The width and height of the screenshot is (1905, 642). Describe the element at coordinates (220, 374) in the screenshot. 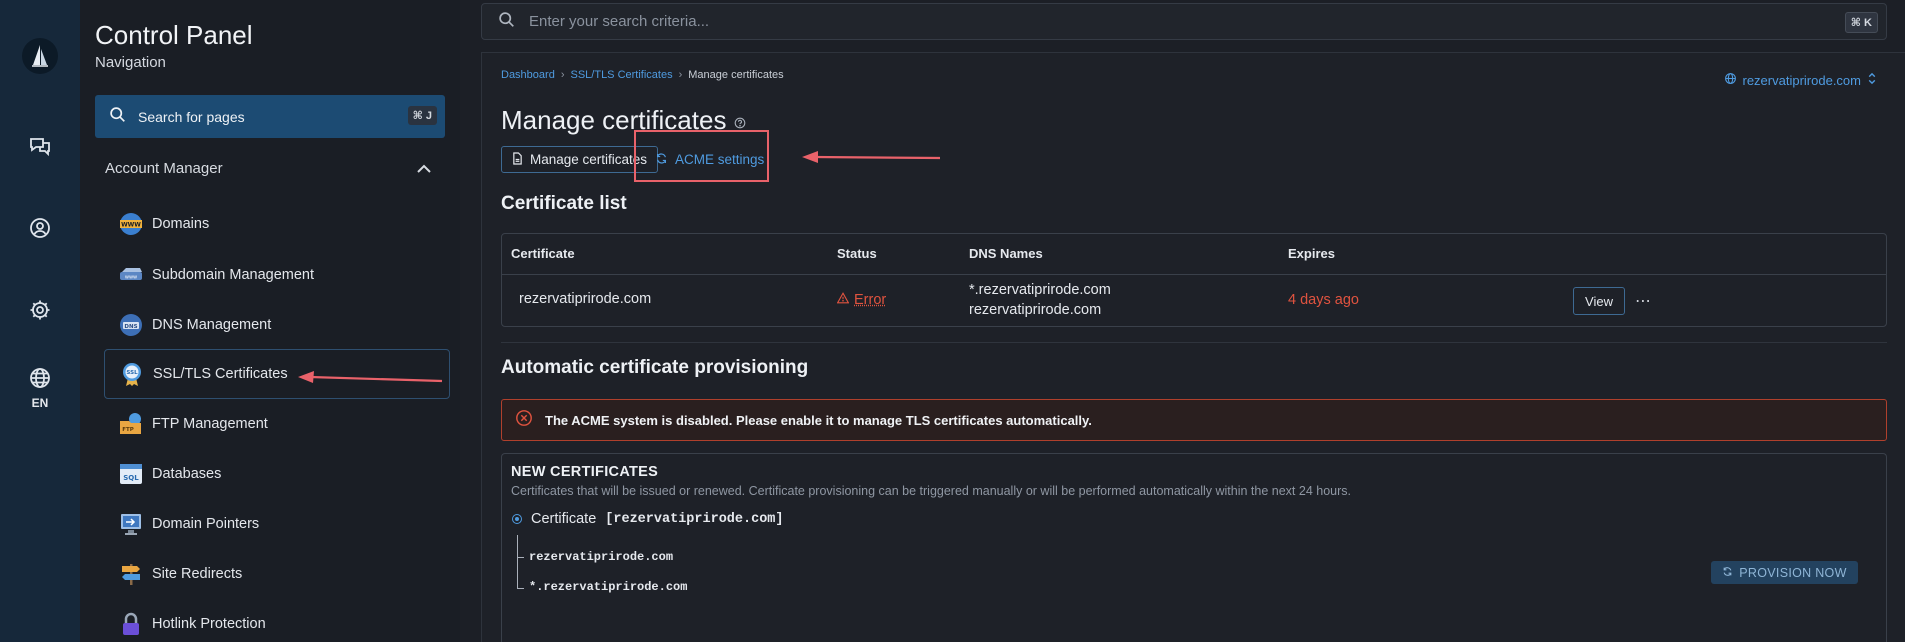

I see `sidebar-item-label: SSL/TLS Certificates` at that location.